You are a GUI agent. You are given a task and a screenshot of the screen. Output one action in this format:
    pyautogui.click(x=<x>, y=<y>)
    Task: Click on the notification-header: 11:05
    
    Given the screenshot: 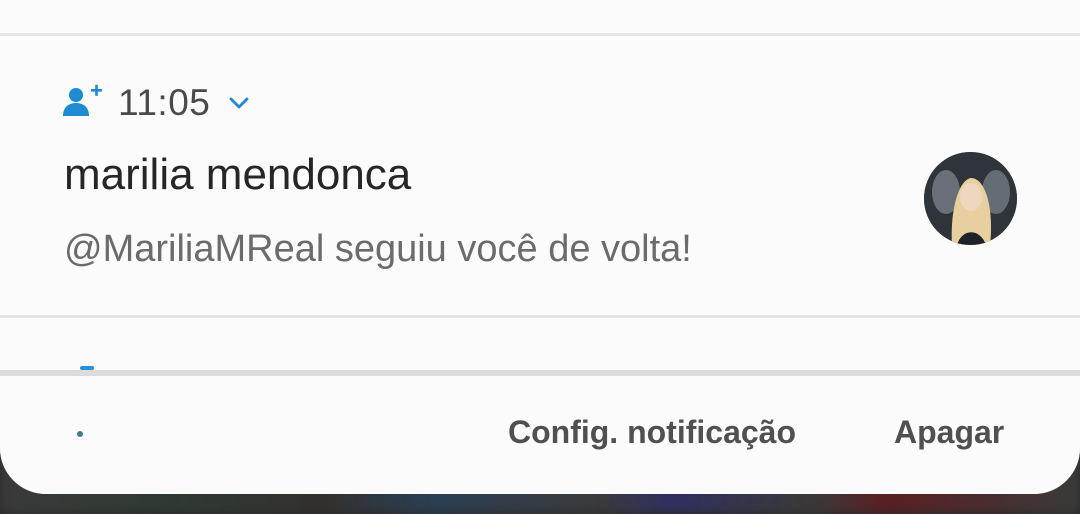 What is the action you would take?
    pyautogui.click(x=157, y=103)
    